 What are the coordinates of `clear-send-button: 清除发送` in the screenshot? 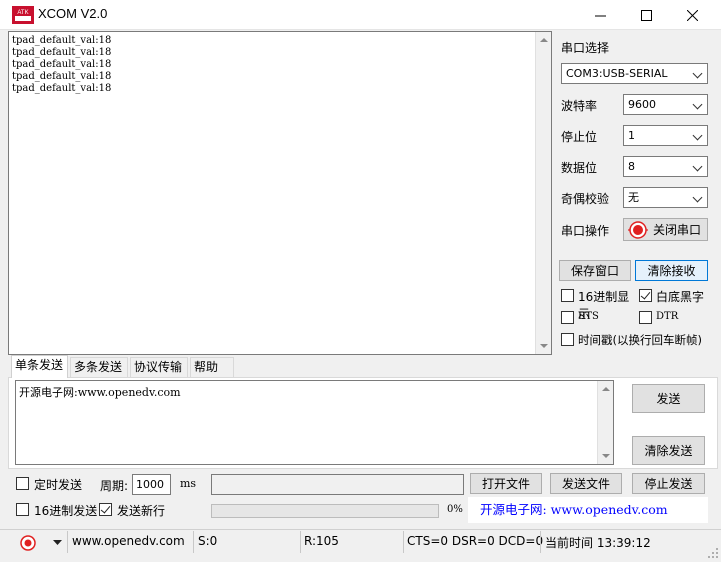 It's located at (668, 450).